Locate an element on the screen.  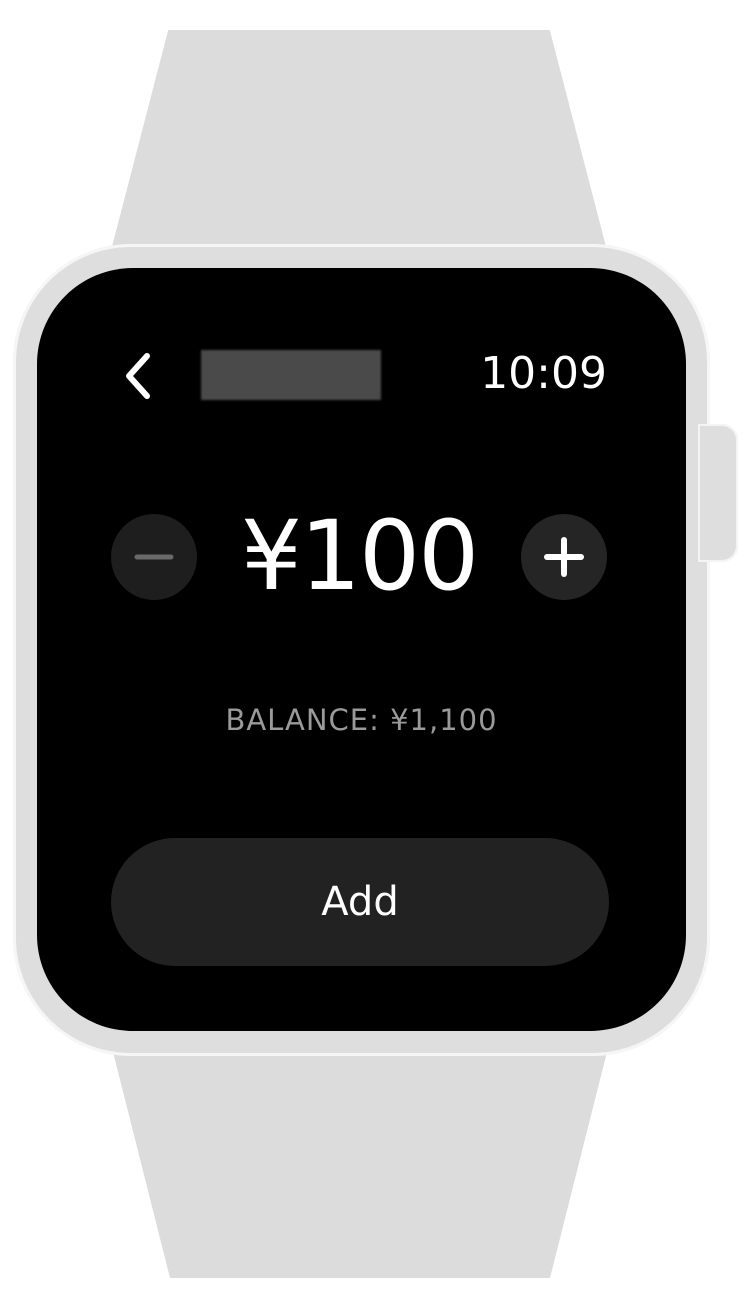
add-button-label: Add is located at coordinates (360, 902).